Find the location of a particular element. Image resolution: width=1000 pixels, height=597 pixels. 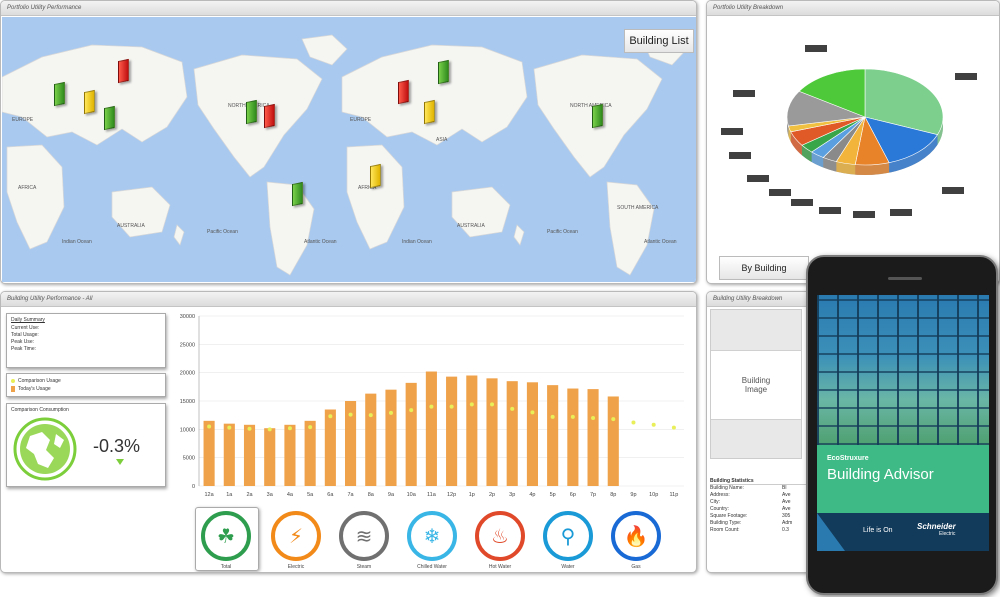

utility-snowflake-icon: ❄ is located at coordinates (432, 536).